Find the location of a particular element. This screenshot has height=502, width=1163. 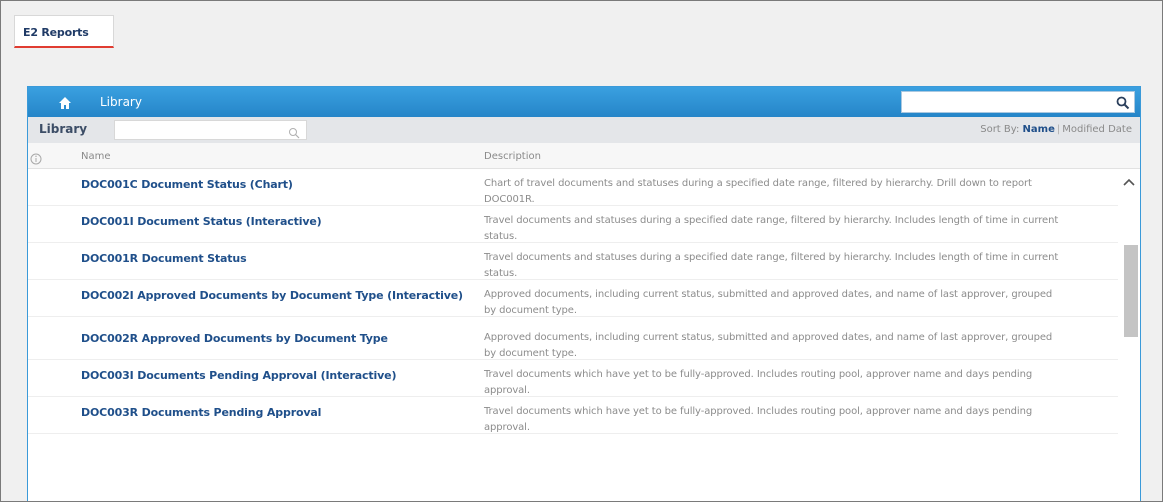

report-name-link: DOC001C Document Status (Chart) is located at coordinates (281, 185).